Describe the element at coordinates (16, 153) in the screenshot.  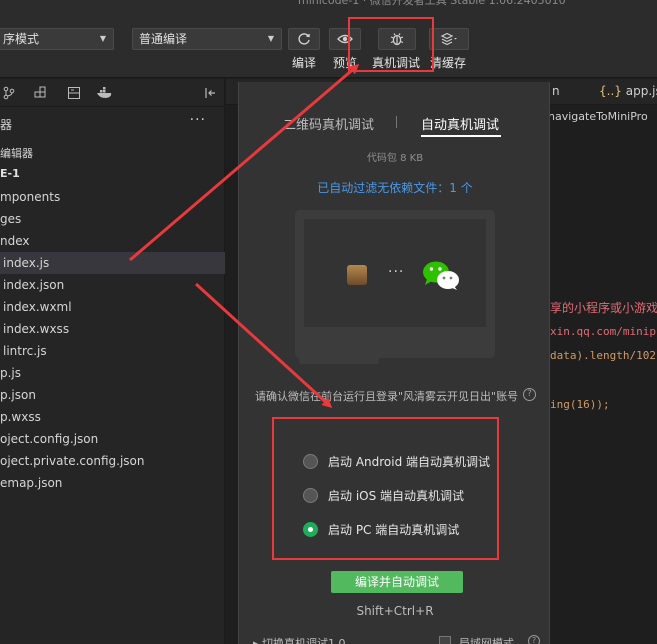
I see `sidebar-section-header: 编辑器` at that location.